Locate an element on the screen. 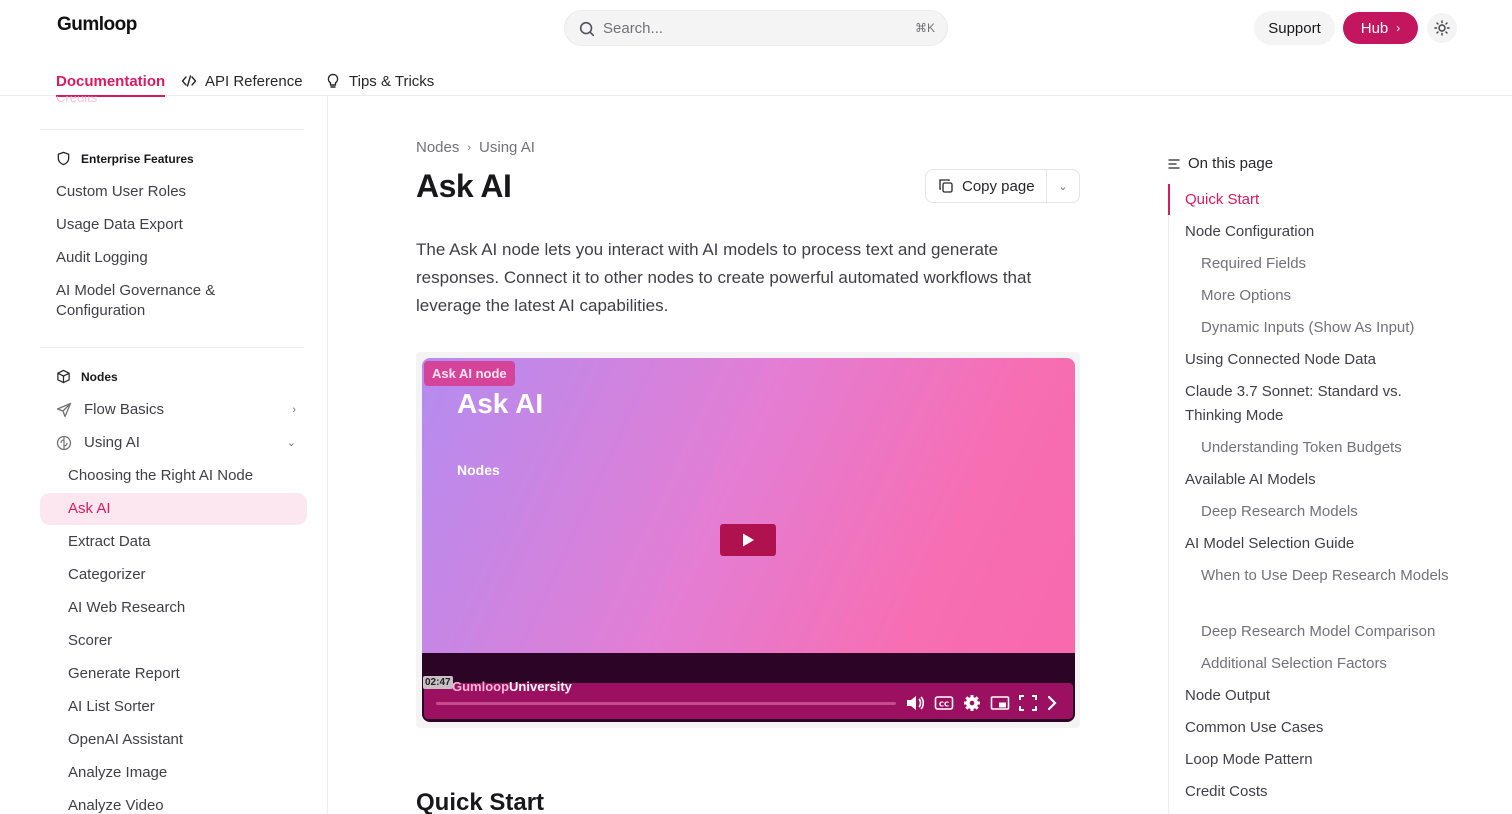  support-button: Support is located at coordinates (1294, 28).